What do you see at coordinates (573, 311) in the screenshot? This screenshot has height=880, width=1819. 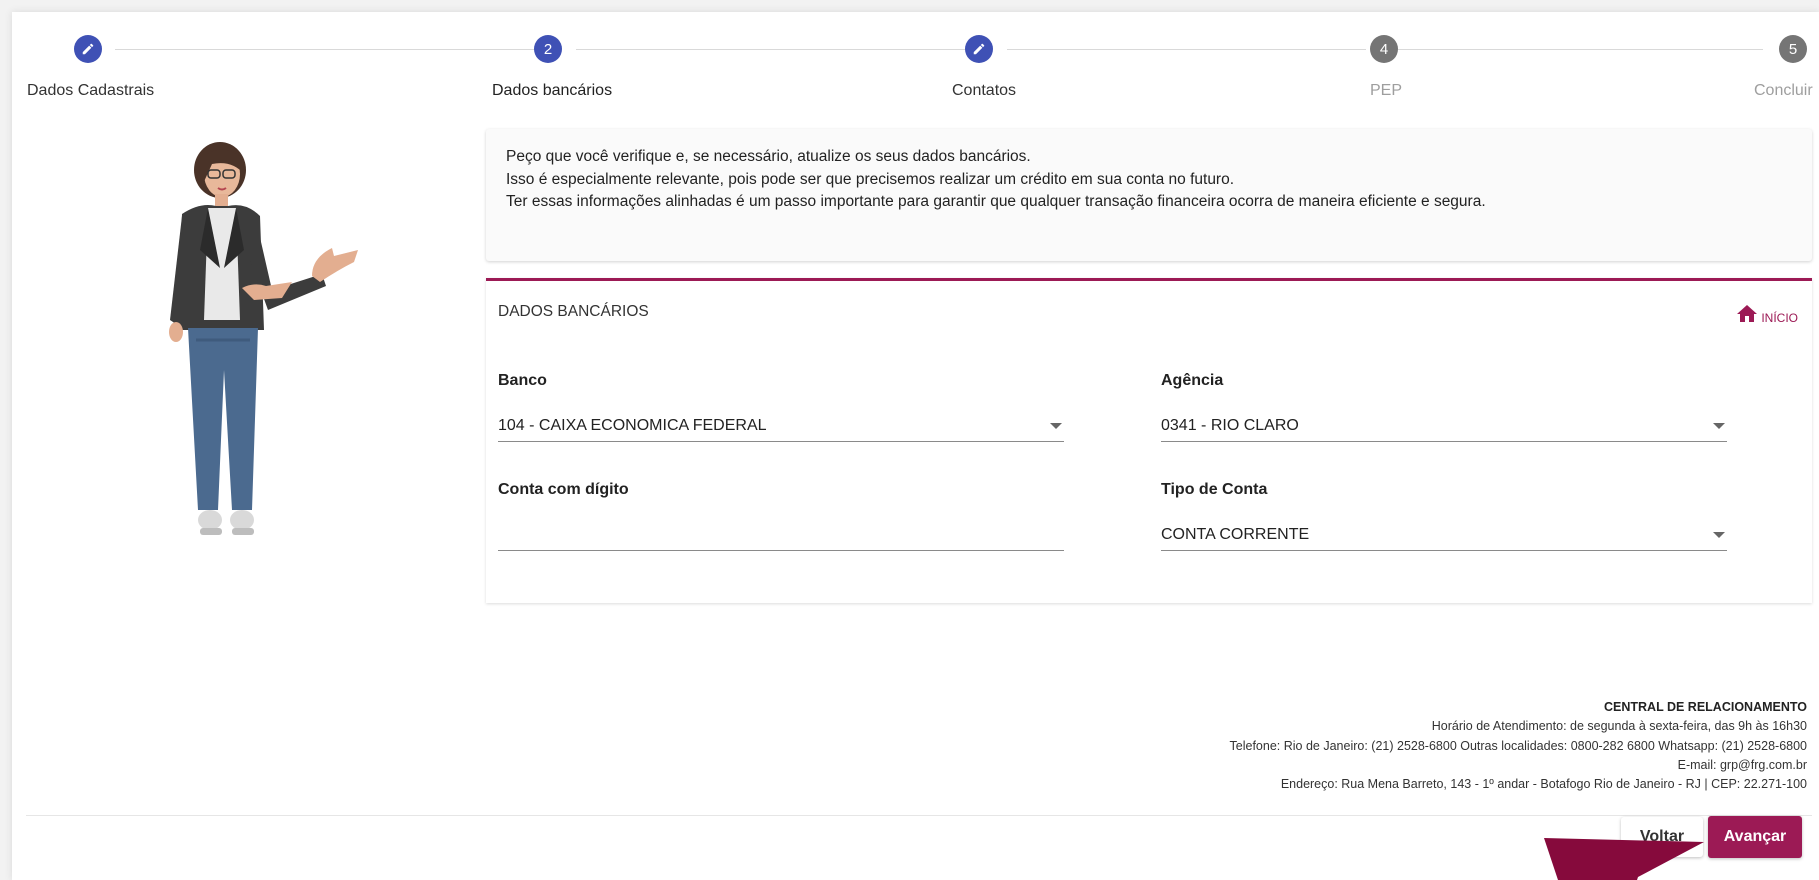 I see `card-title: DADOS BANCÁRIOS` at bounding box center [573, 311].